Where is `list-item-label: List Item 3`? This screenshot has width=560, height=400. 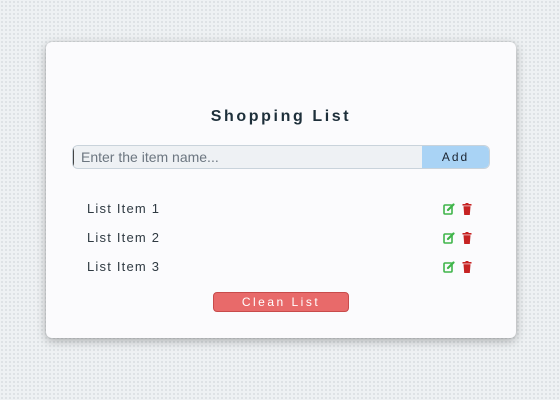 list-item-label: List Item 3 is located at coordinates (124, 266).